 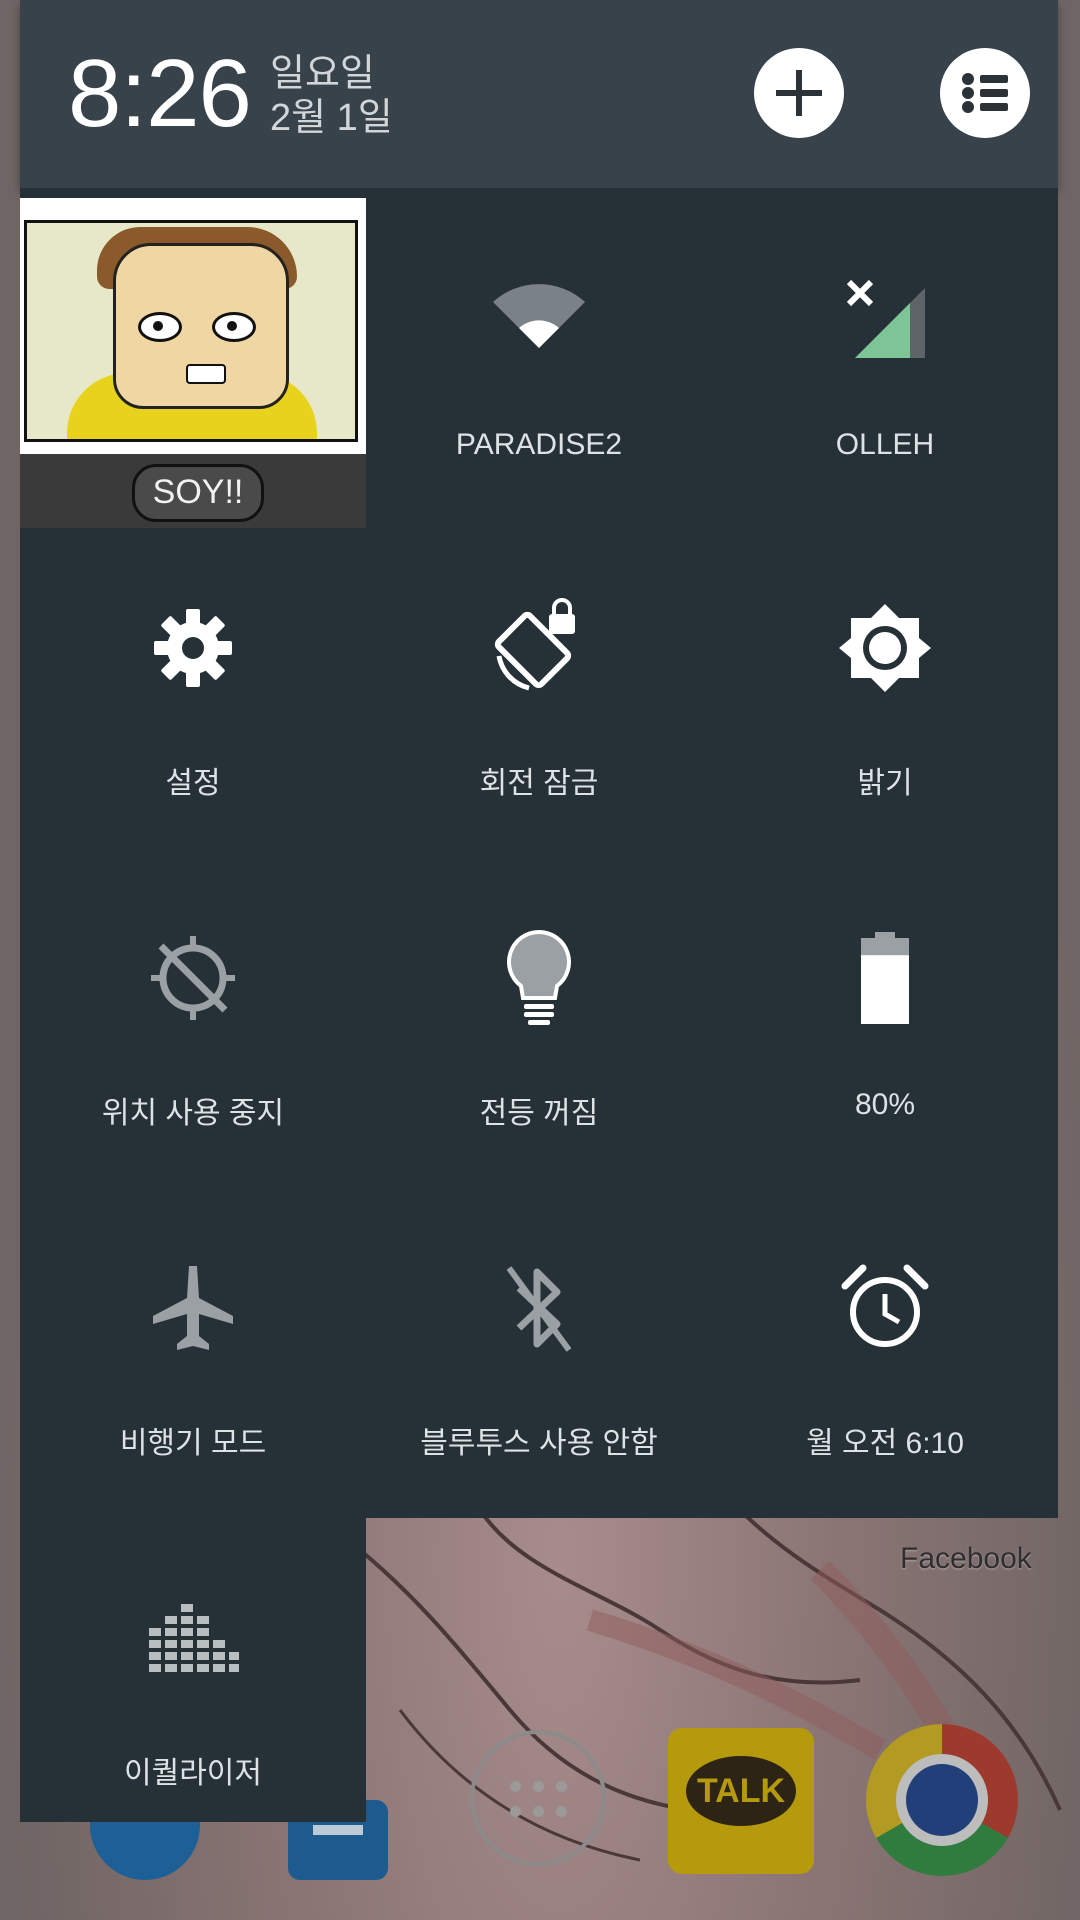 I want to click on tile-equalizer: 이퀄라이저, so click(x=193, y=1683).